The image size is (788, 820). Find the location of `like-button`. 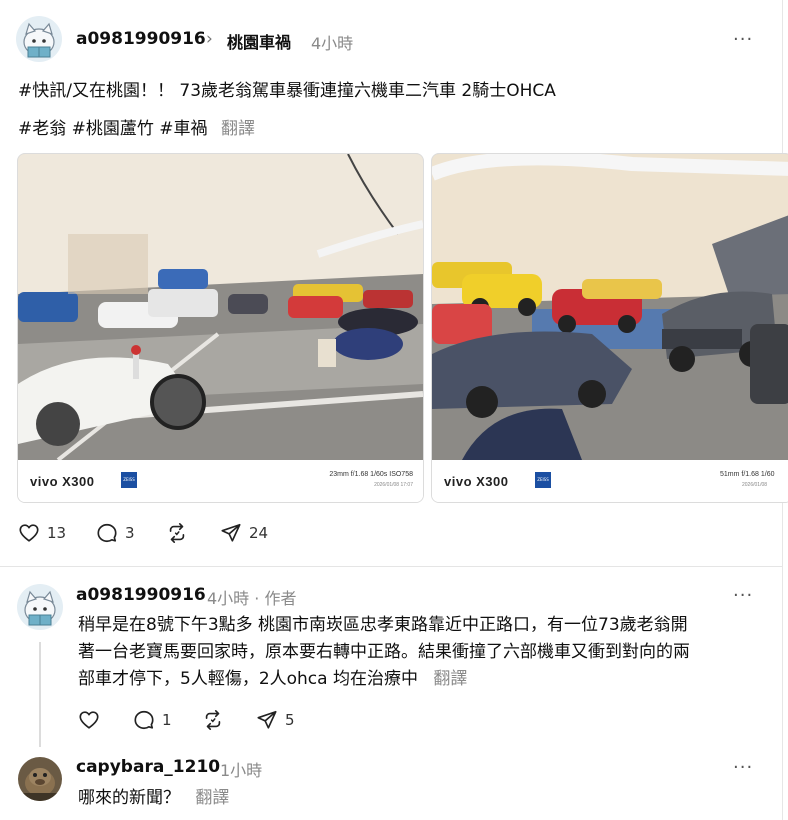

like-button is located at coordinates (92, 720).